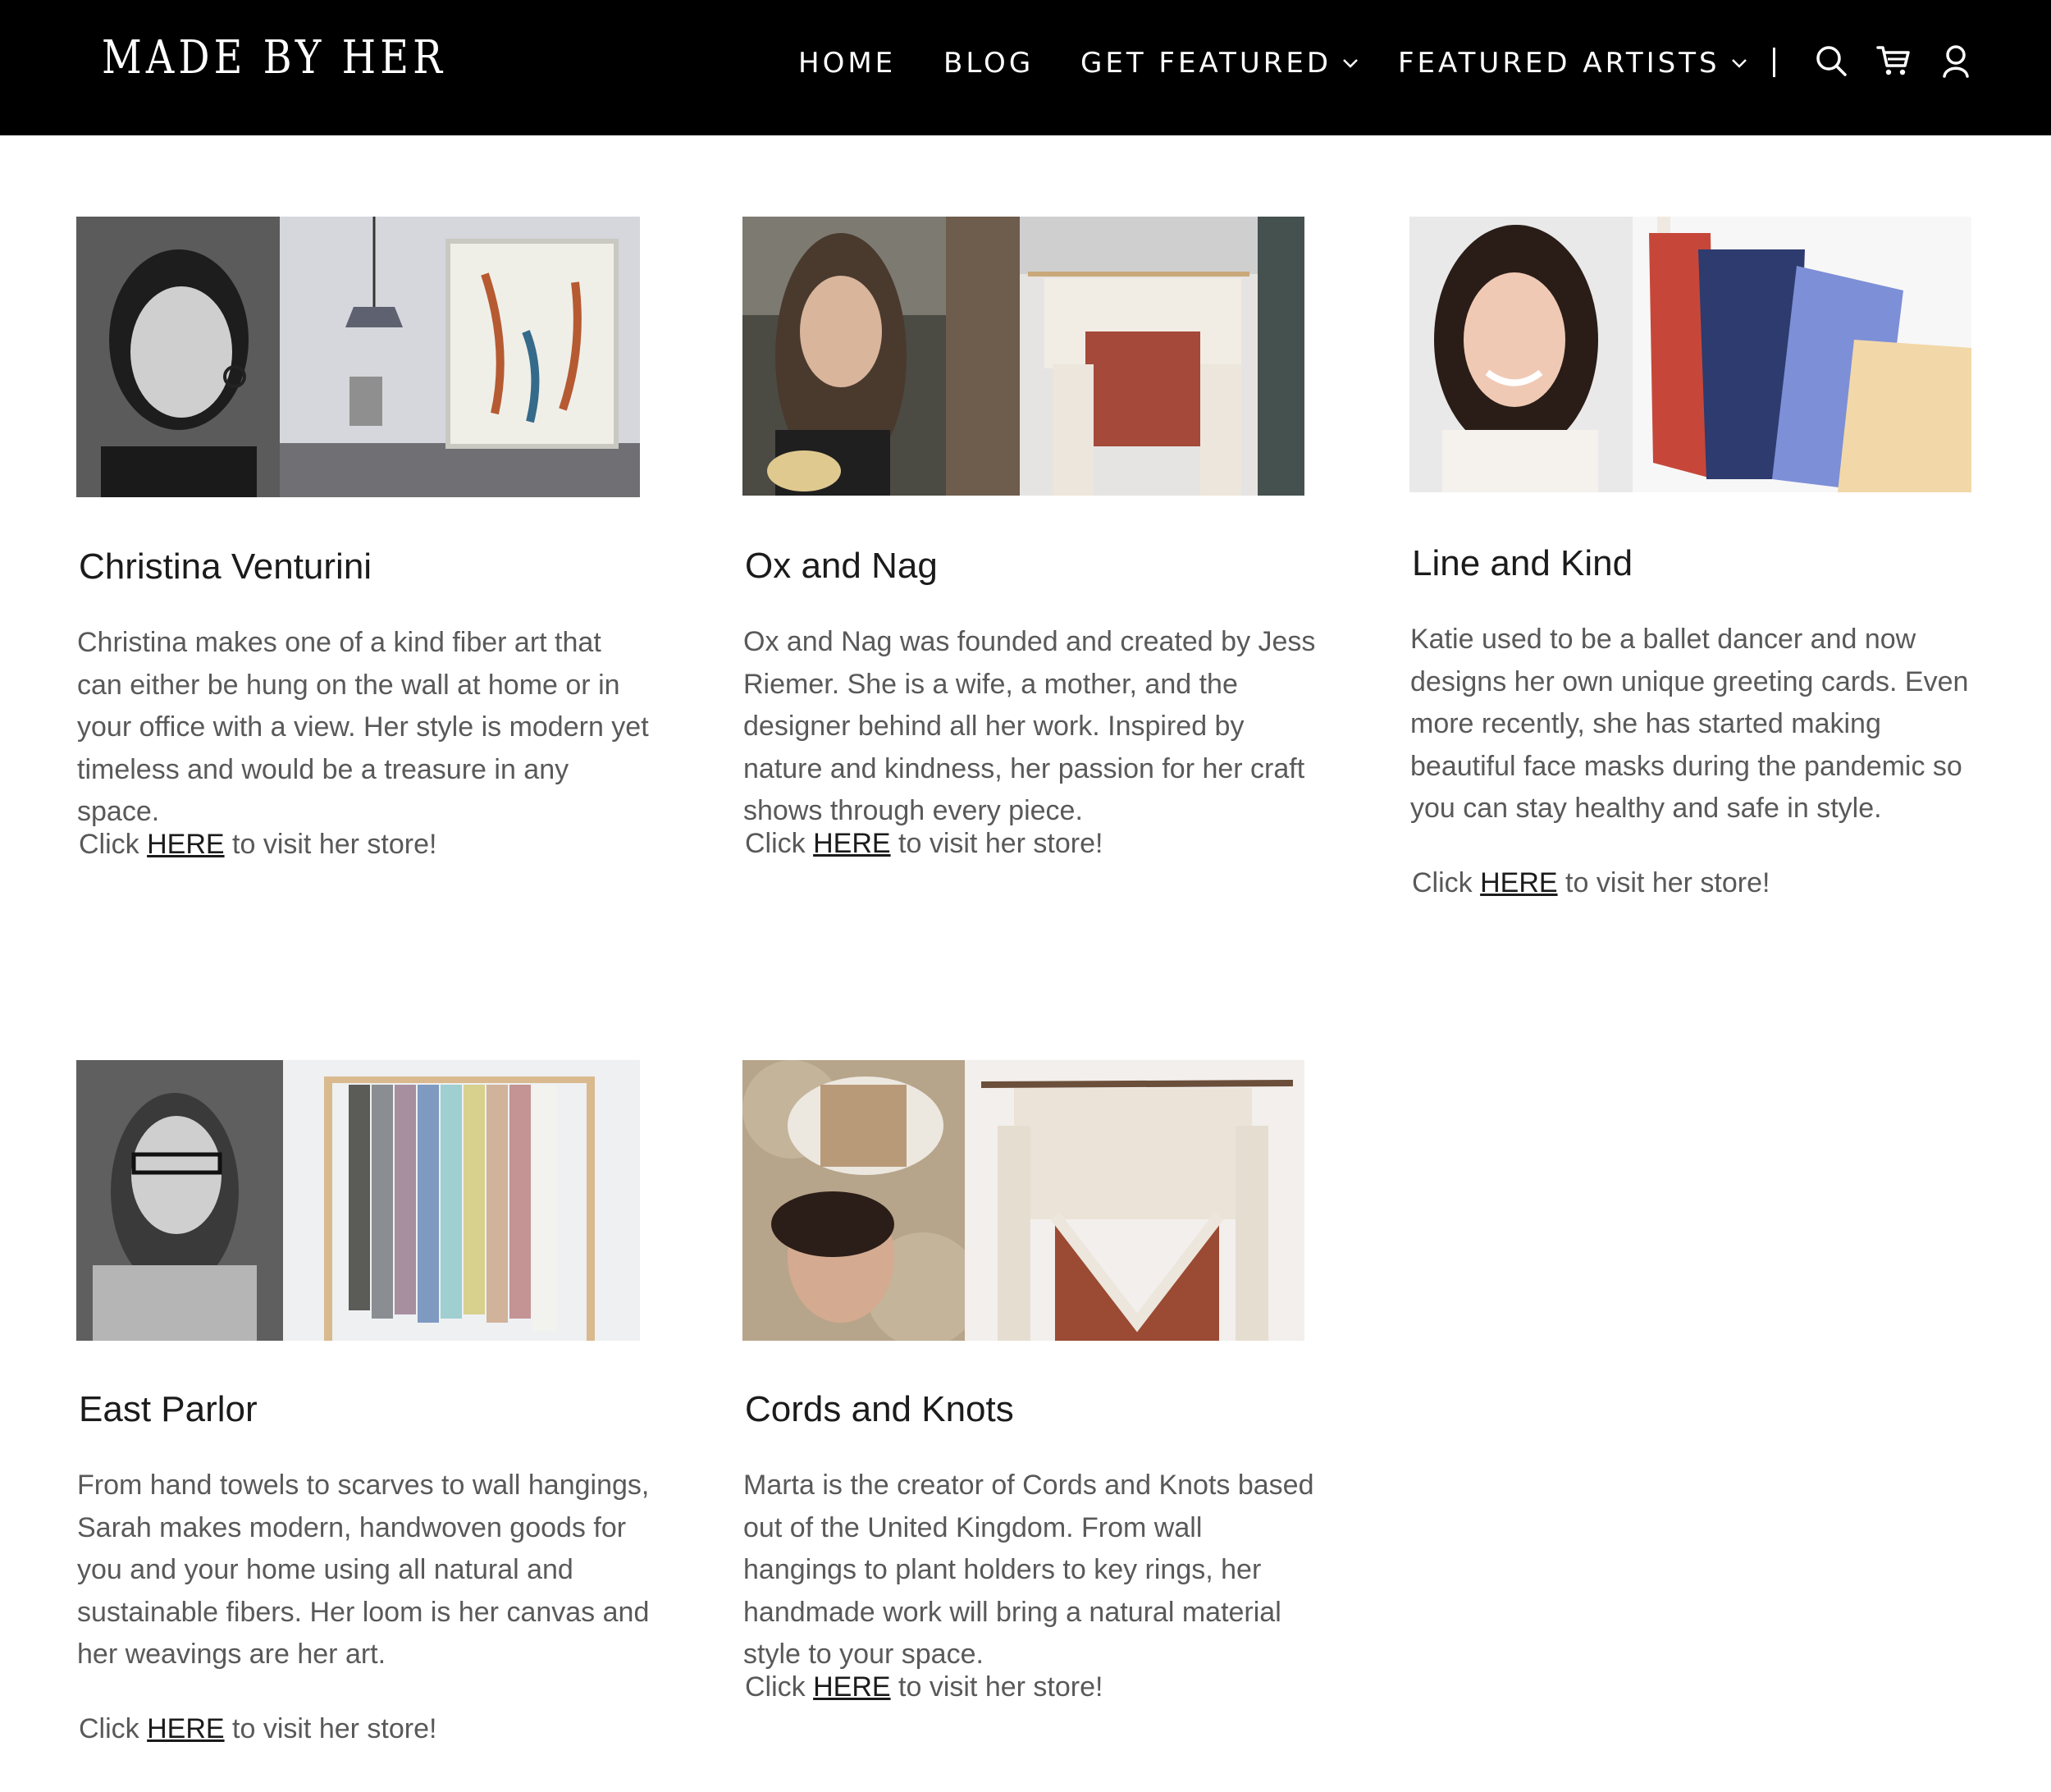  Describe the element at coordinates (225, 566) in the screenshot. I see `artist-name: Christina Venturini` at that location.